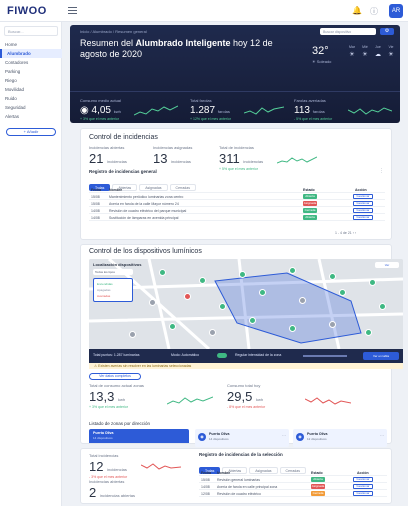 Image resolution: width=408 pixels, height=506 pixels. Describe the element at coordinates (31, 44) in the screenshot. I see `sidebar-item-home: Home` at that location.